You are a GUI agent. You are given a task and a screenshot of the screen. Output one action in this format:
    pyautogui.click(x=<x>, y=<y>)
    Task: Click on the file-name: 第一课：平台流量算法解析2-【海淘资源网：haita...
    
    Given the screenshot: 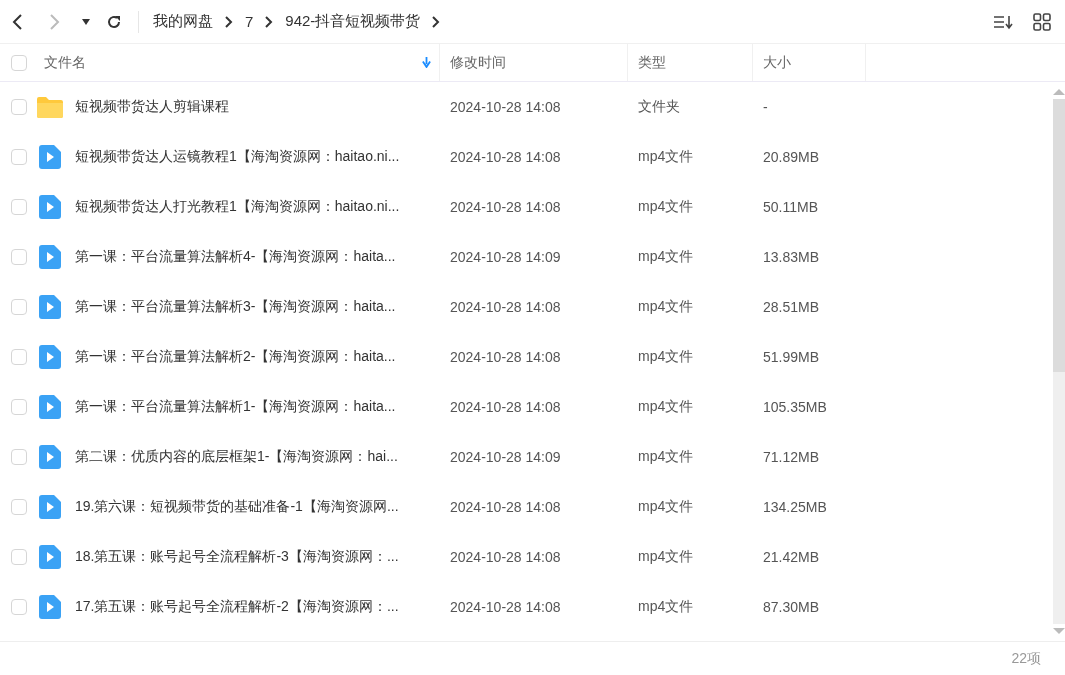 What is the action you would take?
    pyautogui.click(x=235, y=357)
    